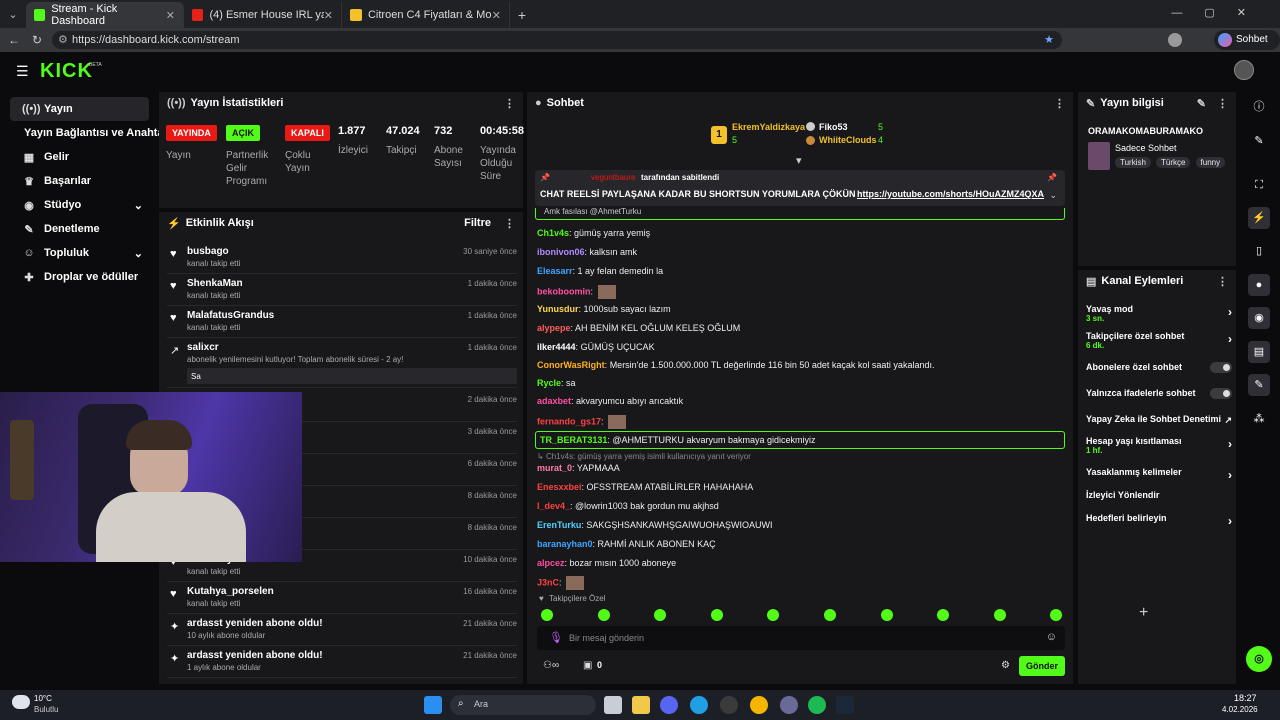 This screenshot has height=720, width=1280. I want to click on tab-citroen: Citroen C4 Fiyatları & Modelleri sa ✕, so click(426, 15).